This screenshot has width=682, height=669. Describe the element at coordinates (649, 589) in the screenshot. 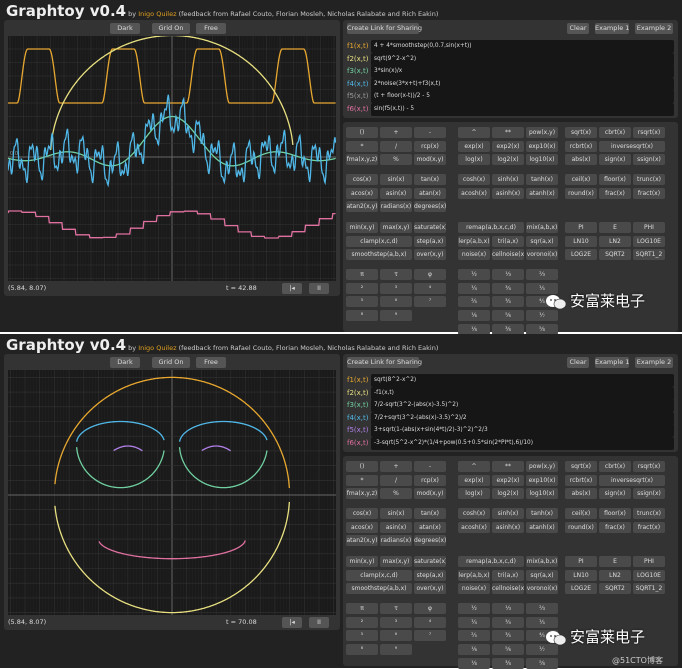

I see `key-button: SQRT1_2` at that location.